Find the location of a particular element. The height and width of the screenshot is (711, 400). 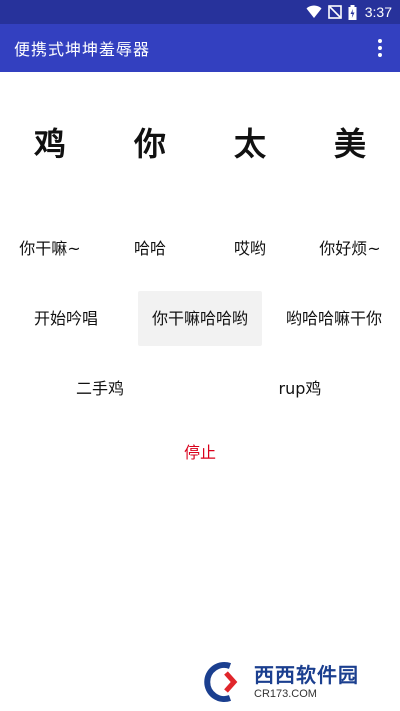

sound-button-6: 你干嘛哈哈哟 is located at coordinates (200, 318).